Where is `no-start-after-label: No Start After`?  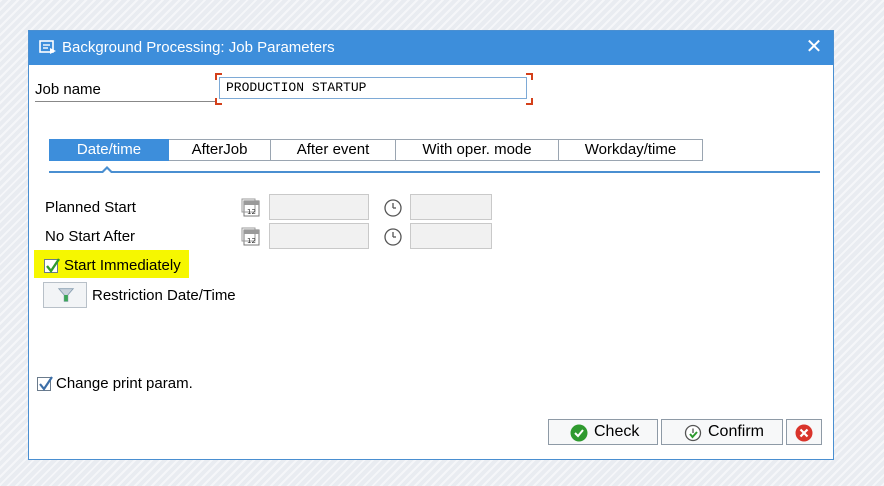 no-start-after-label: No Start After is located at coordinates (90, 236).